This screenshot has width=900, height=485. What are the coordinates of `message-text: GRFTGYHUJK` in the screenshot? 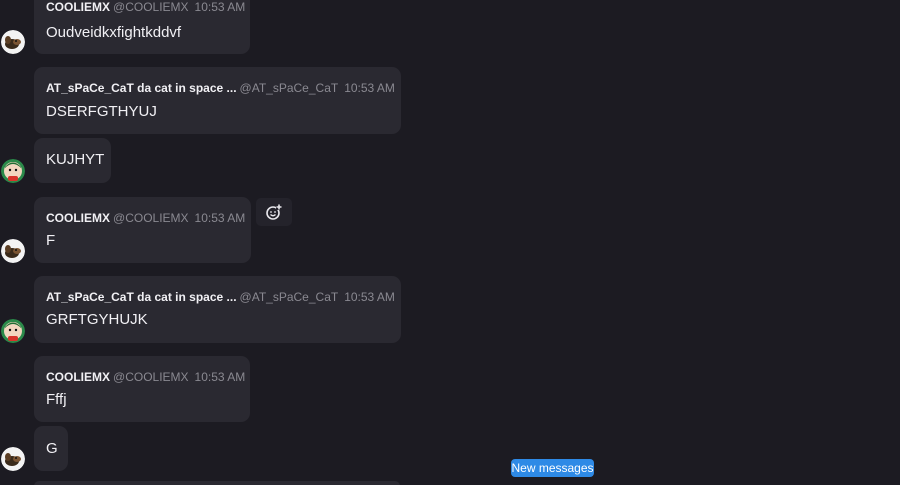 It's located at (97, 319).